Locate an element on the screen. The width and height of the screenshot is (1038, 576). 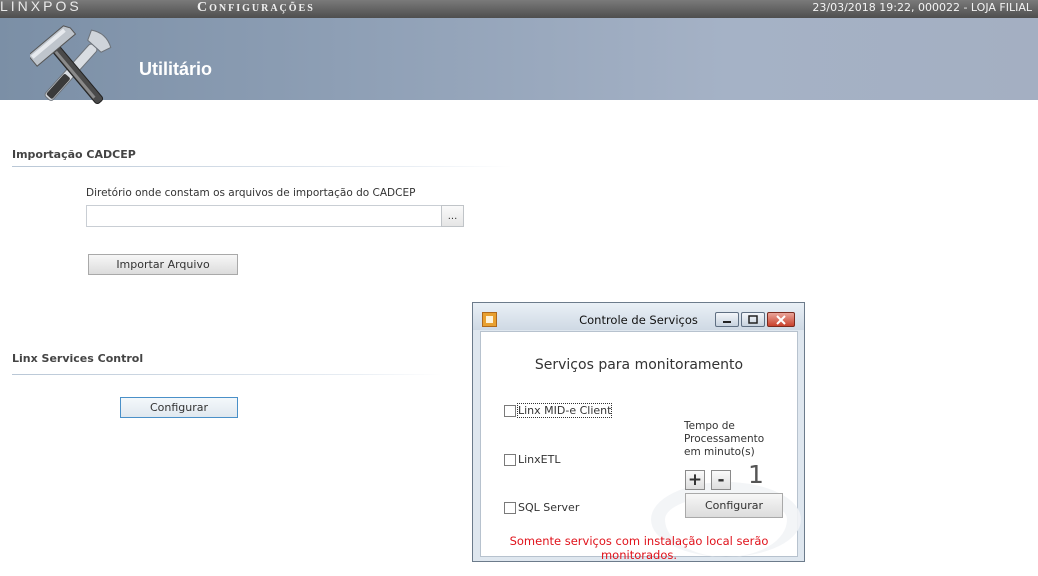
import-file-button: Importar Arquivo is located at coordinates (163, 264).